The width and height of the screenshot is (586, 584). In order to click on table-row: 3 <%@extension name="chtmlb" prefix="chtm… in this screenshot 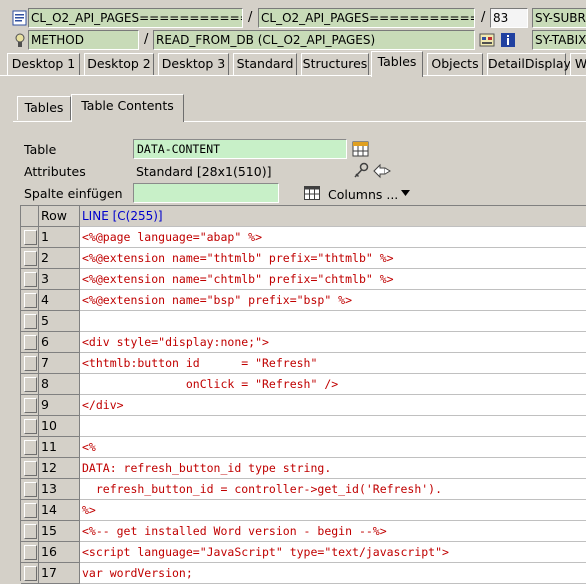, I will do `click(303, 279)`.